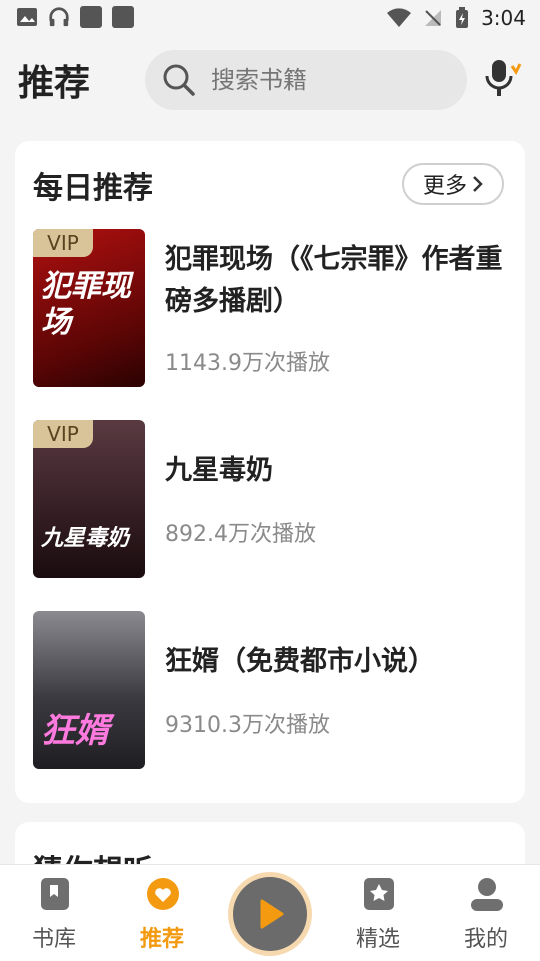 The image size is (540, 961). I want to click on book-title: 九星毒奶, so click(219, 470).